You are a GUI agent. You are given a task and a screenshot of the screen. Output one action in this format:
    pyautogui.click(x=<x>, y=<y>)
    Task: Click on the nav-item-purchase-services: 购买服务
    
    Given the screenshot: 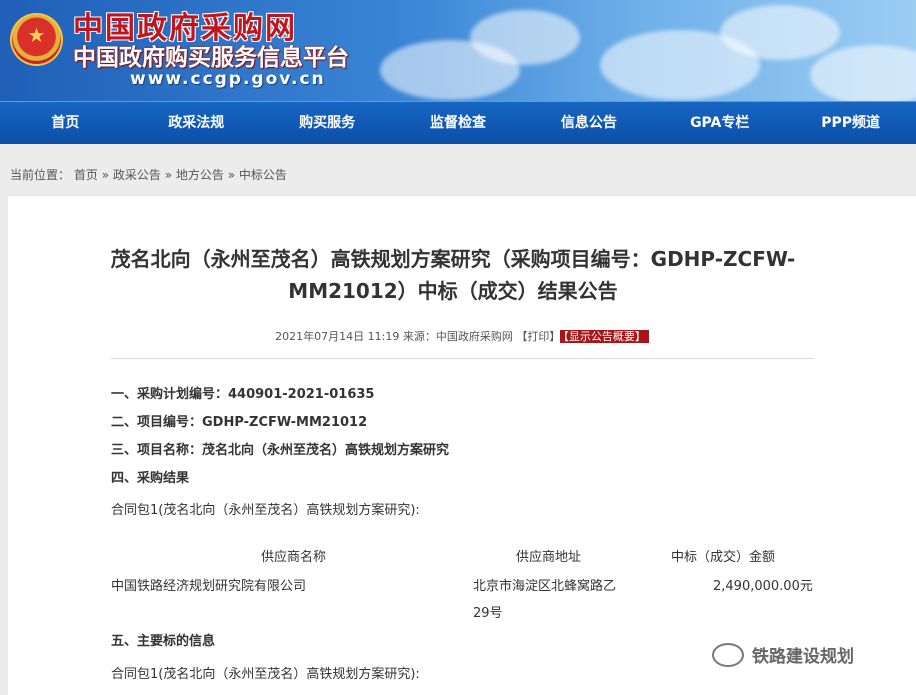 What is the action you would take?
    pyautogui.click(x=327, y=123)
    